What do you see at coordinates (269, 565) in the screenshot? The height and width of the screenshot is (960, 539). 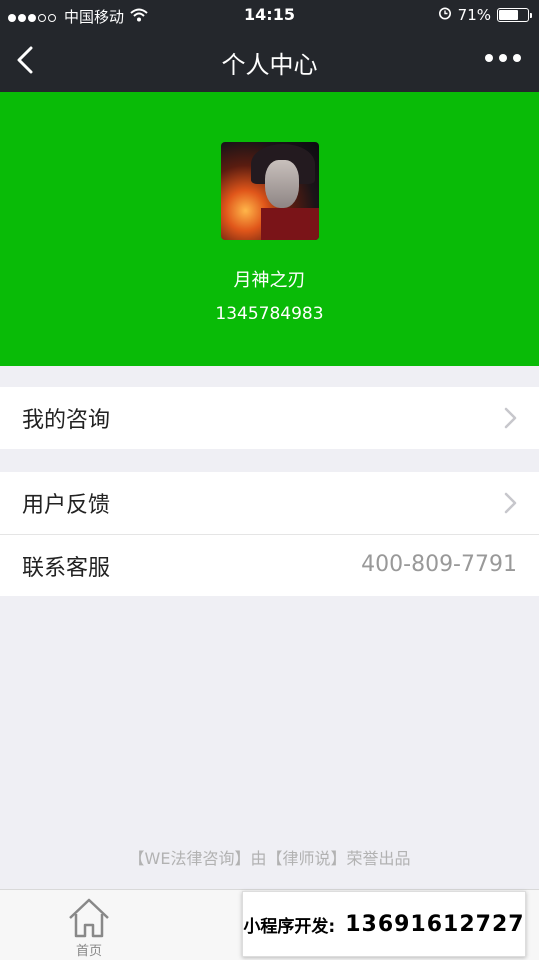 I see `menu-item-contact-service: 联系客服 400-809-7791` at bounding box center [269, 565].